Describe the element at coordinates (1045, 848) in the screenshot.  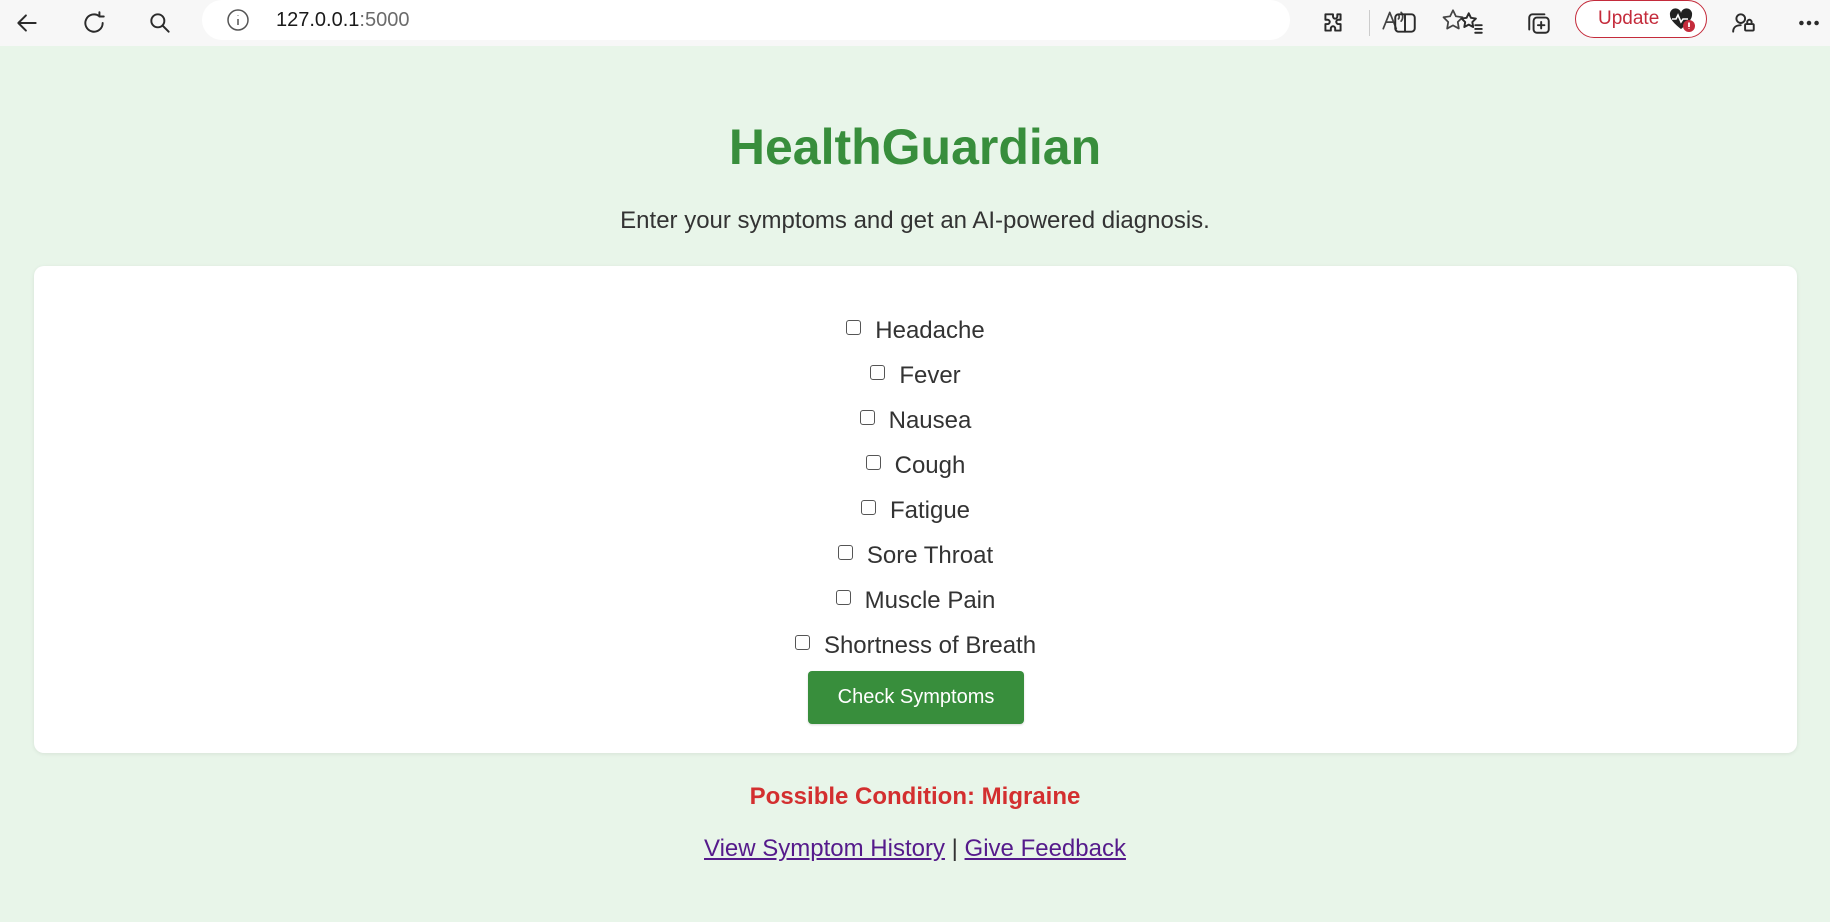
I see `give-feedback-link: Give Feedback` at that location.